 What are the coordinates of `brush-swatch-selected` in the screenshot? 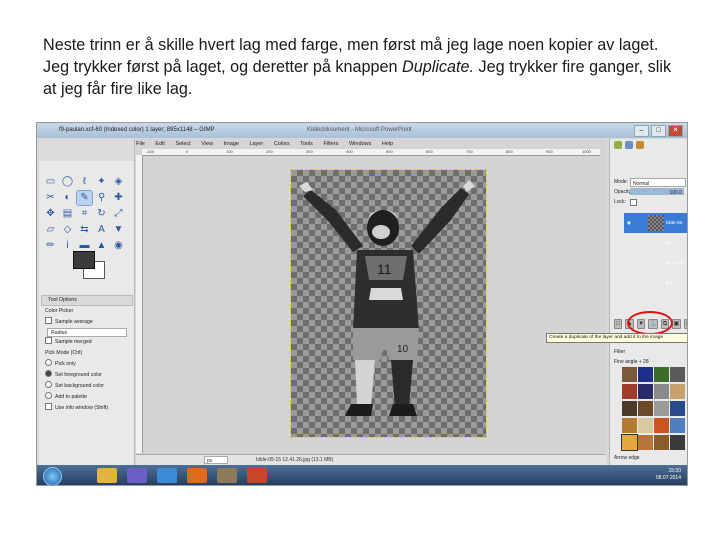 It's located at (629, 442).